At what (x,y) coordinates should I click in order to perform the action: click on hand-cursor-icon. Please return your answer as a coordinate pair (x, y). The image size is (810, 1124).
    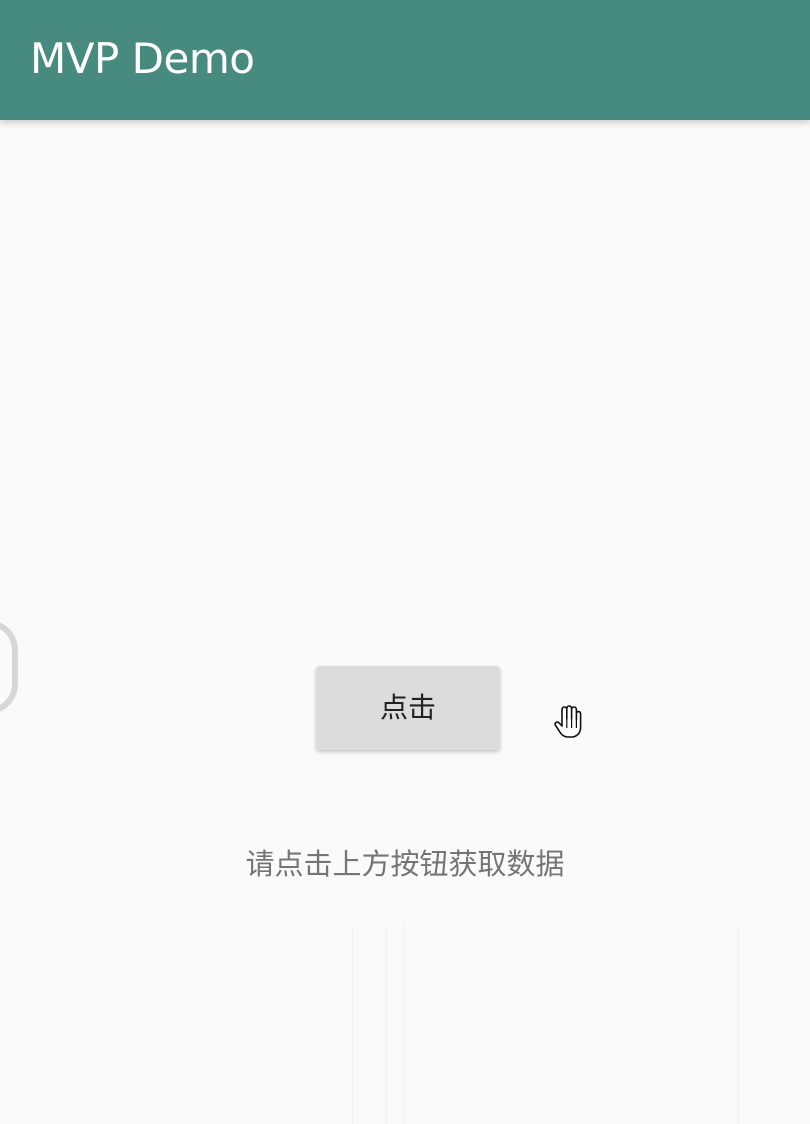
    Looking at the image, I should click on (568, 721).